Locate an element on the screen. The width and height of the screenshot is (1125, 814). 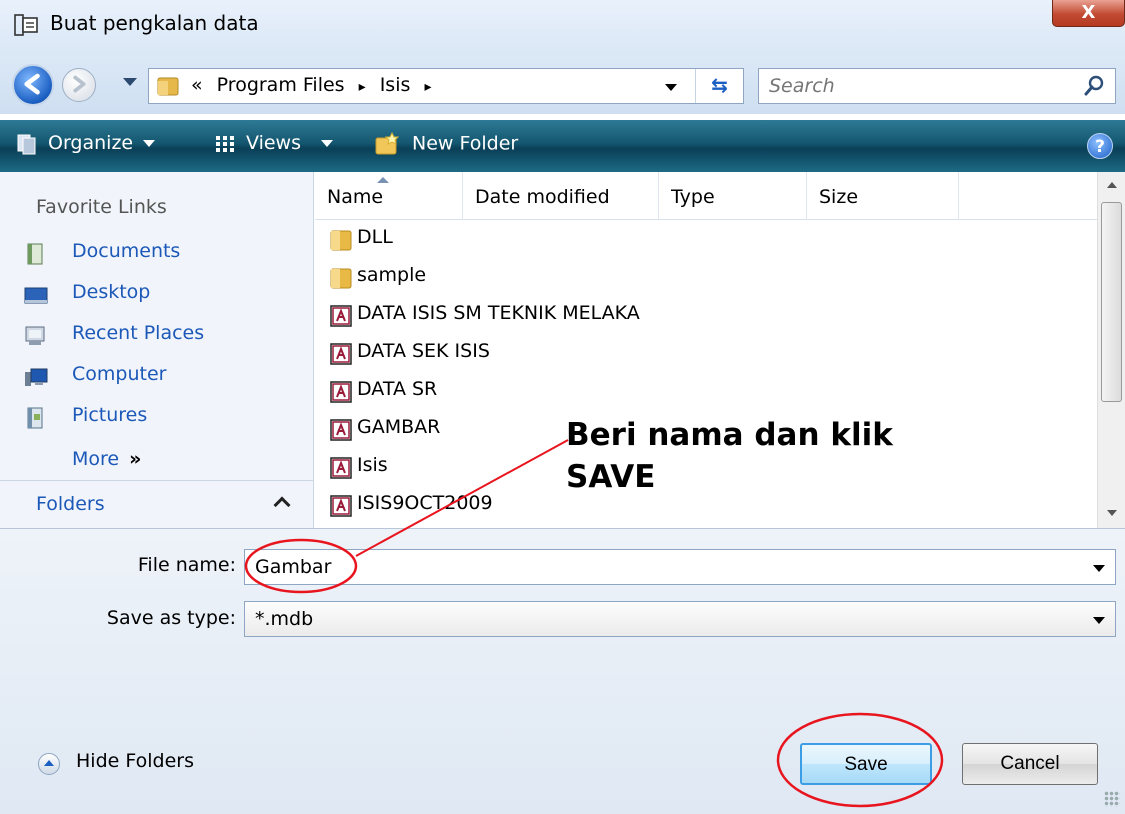
organize-menu: Organize is located at coordinates (86, 143).